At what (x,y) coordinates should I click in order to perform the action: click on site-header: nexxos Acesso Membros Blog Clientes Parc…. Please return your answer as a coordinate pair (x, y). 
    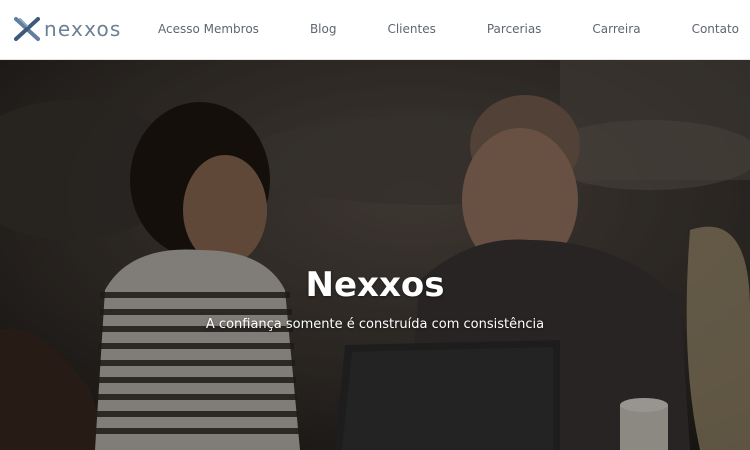
    Looking at the image, I should click on (375, 30).